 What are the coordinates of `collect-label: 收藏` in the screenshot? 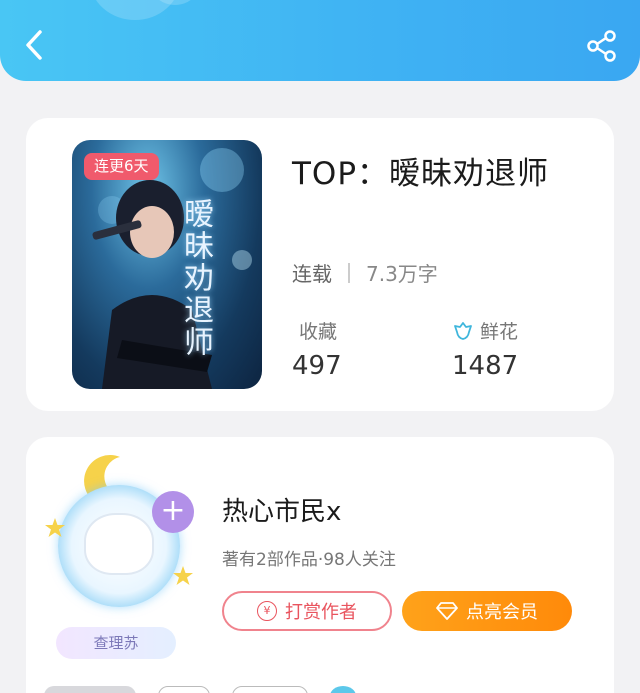 It's located at (318, 332).